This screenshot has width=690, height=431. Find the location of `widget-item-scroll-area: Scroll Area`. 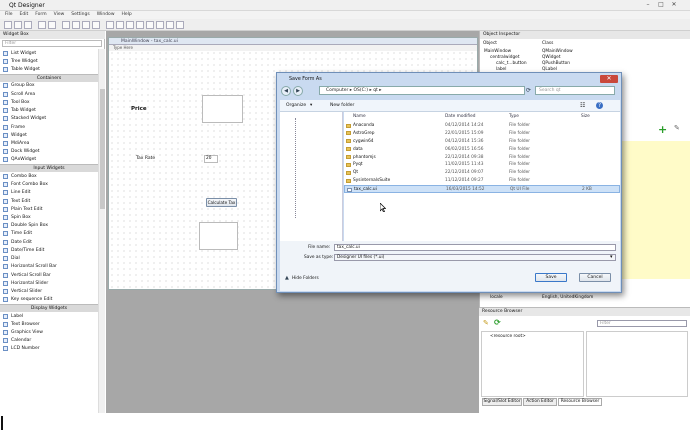

widget-item-scroll-area: Scroll Area is located at coordinates (49, 94).